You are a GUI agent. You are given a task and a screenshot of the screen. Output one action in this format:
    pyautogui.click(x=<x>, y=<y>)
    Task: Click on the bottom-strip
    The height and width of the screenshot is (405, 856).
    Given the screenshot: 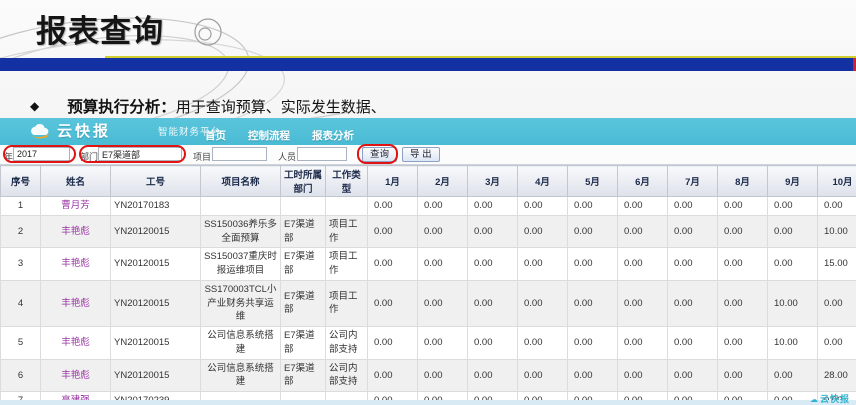 What is the action you would take?
    pyautogui.click(x=428, y=402)
    